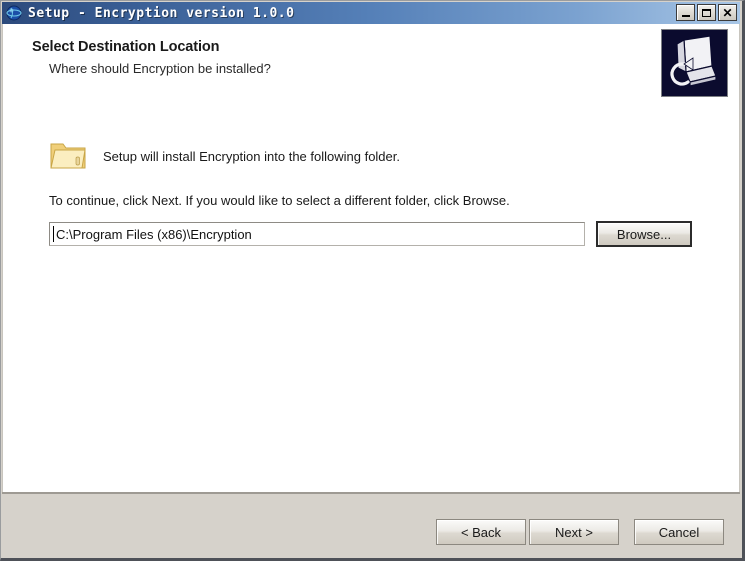 The height and width of the screenshot is (561, 745). What do you see at coordinates (574, 532) in the screenshot?
I see `next-button: Next >` at bounding box center [574, 532].